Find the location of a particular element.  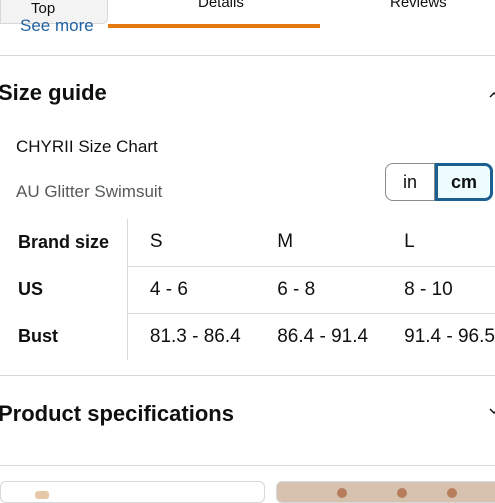

table-cell: L is located at coordinates (438, 243).